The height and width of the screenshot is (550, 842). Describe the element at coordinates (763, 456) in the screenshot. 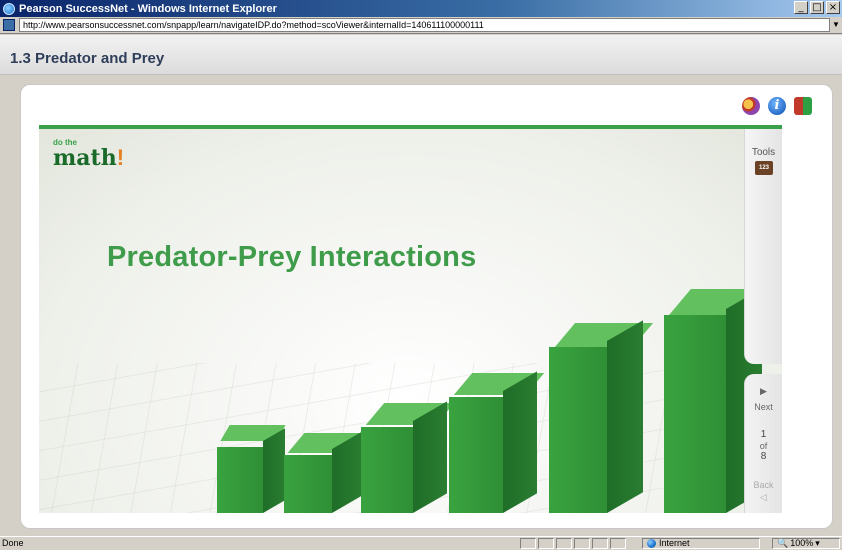

I see `total-pages-number: 8` at that location.